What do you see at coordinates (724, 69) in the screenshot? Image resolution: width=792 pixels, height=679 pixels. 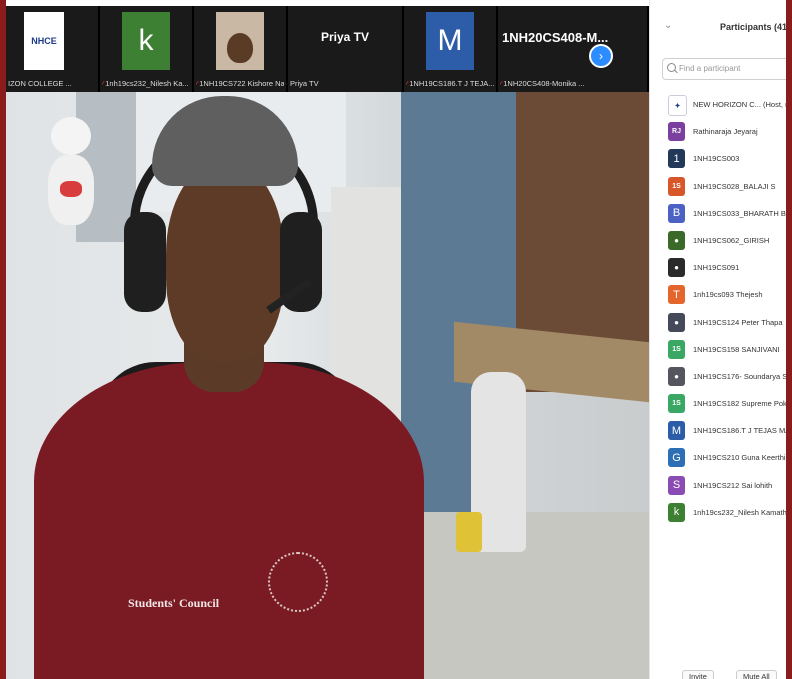 I see `search-input: Find a participant` at bounding box center [724, 69].